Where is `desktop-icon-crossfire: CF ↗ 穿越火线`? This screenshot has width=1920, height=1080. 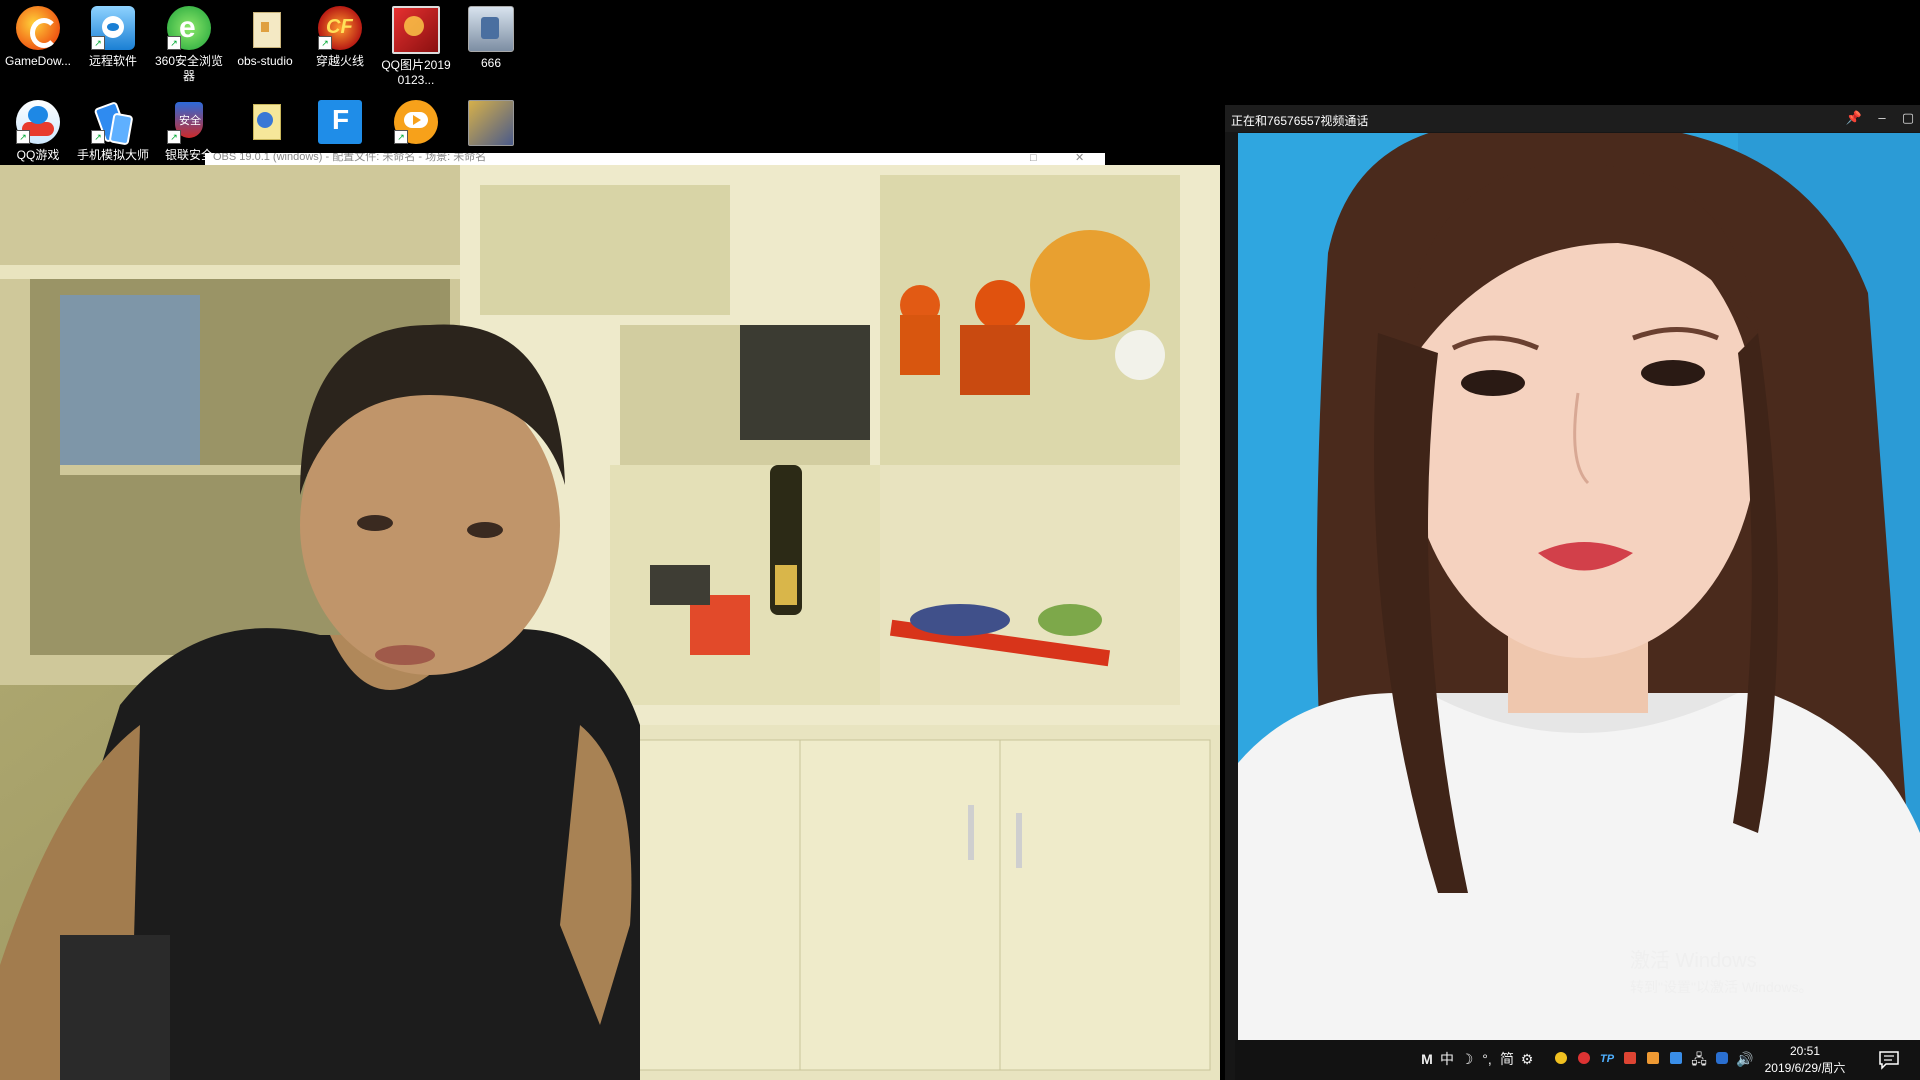 desktop-icon-crossfire: CF ↗ 穿越火线 is located at coordinates (340, 37).